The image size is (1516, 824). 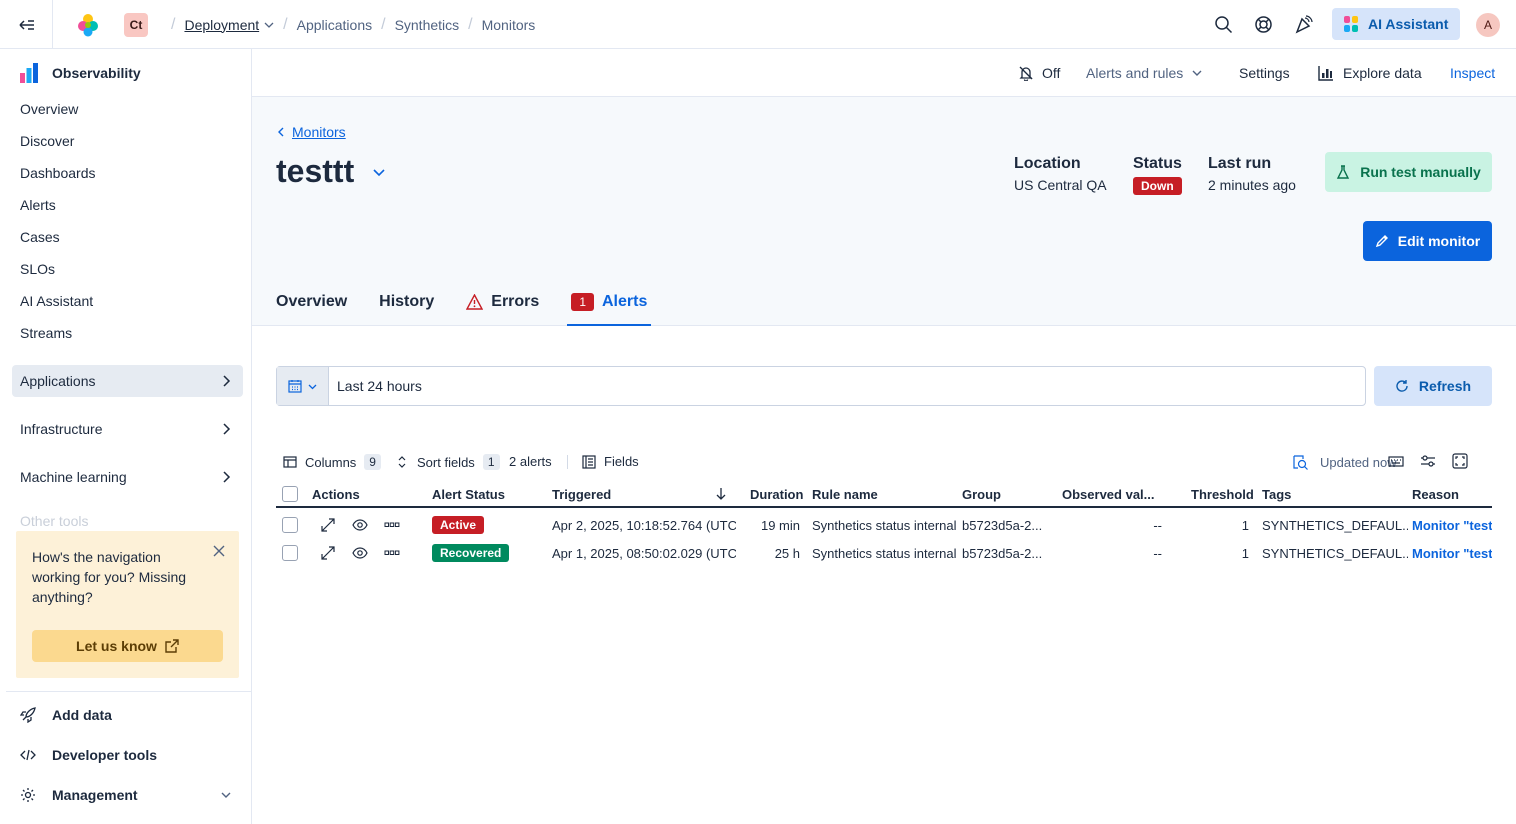 What do you see at coordinates (1264, 73) in the screenshot?
I see `settings-link: Settings` at bounding box center [1264, 73].